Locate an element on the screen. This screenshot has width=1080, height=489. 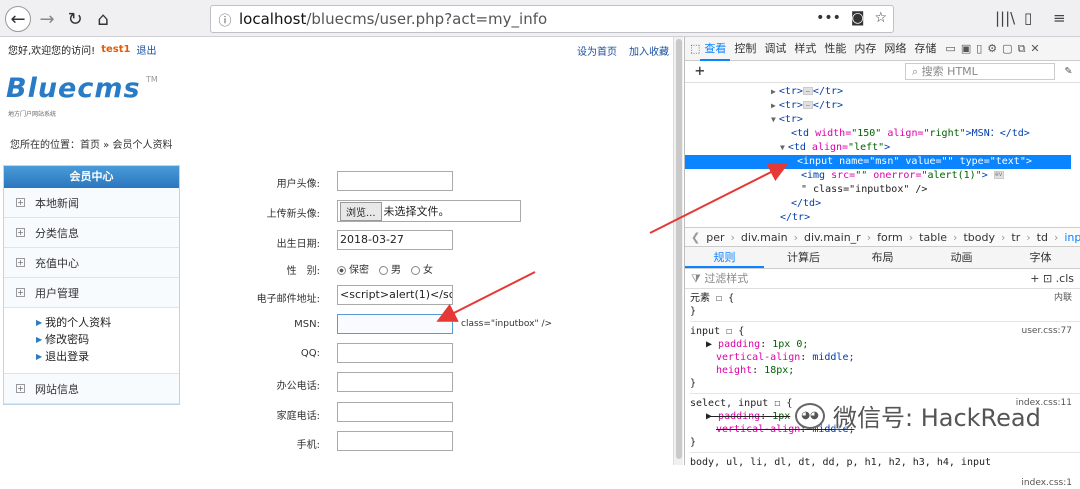
pseudo-class-icon: ⊡ is located at coordinates (1047, 278).